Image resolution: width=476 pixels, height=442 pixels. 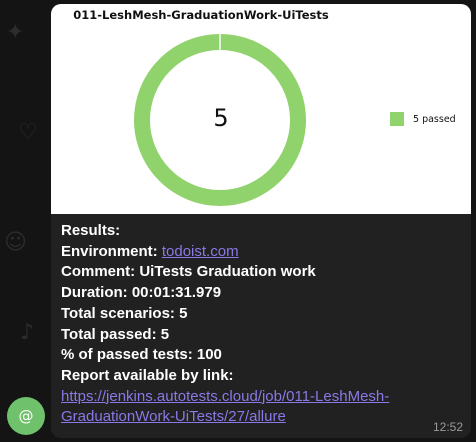 What do you see at coordinates (15, 32) in the screenshot?
I see `doodle-star-icon: ✦` at bounding box center [15, 32].